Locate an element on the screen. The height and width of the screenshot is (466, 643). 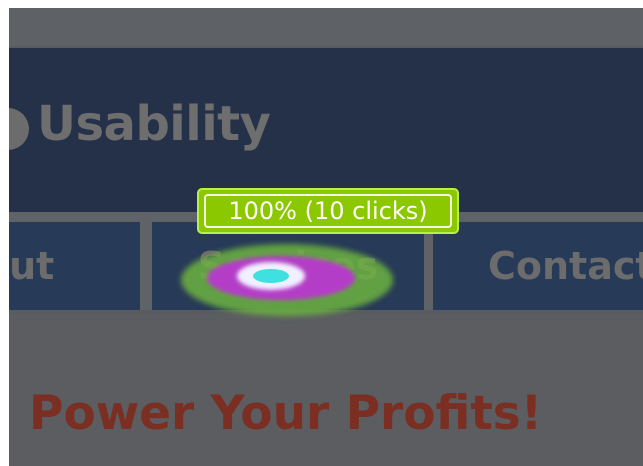
nav-item-label: out is located at coordinates (32, 266).